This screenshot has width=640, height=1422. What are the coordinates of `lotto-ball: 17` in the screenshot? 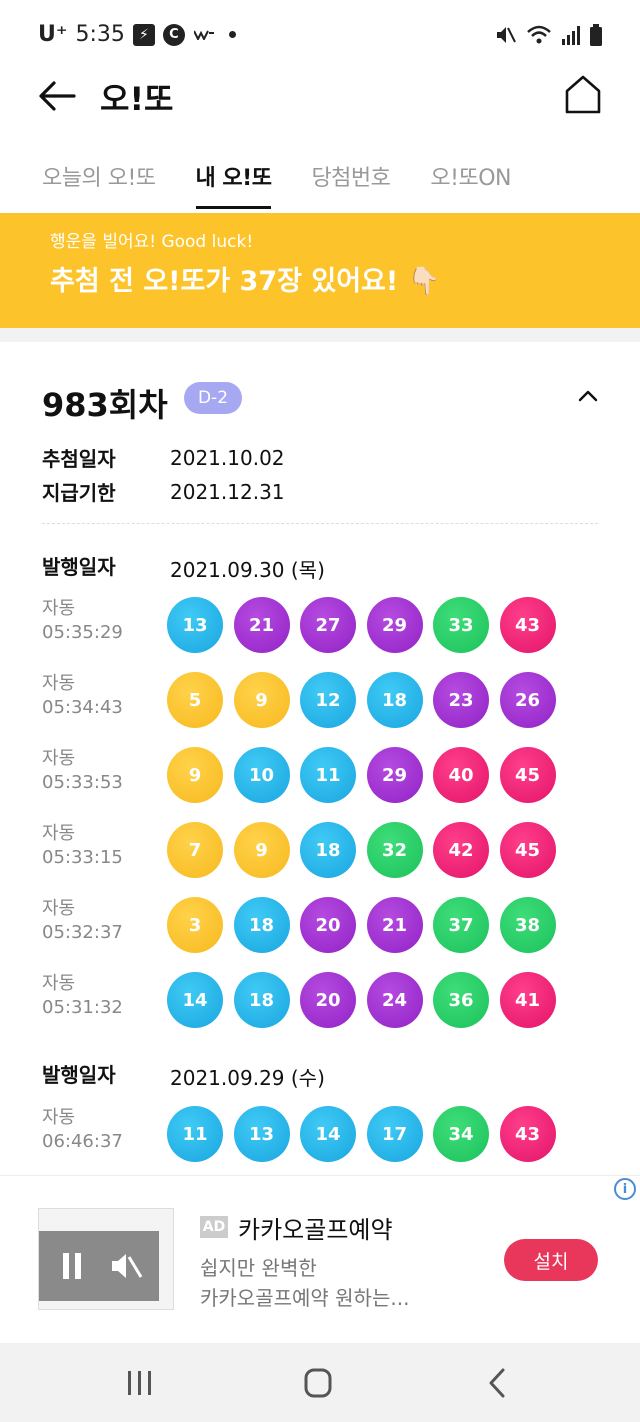 It's located at (394, 1134).